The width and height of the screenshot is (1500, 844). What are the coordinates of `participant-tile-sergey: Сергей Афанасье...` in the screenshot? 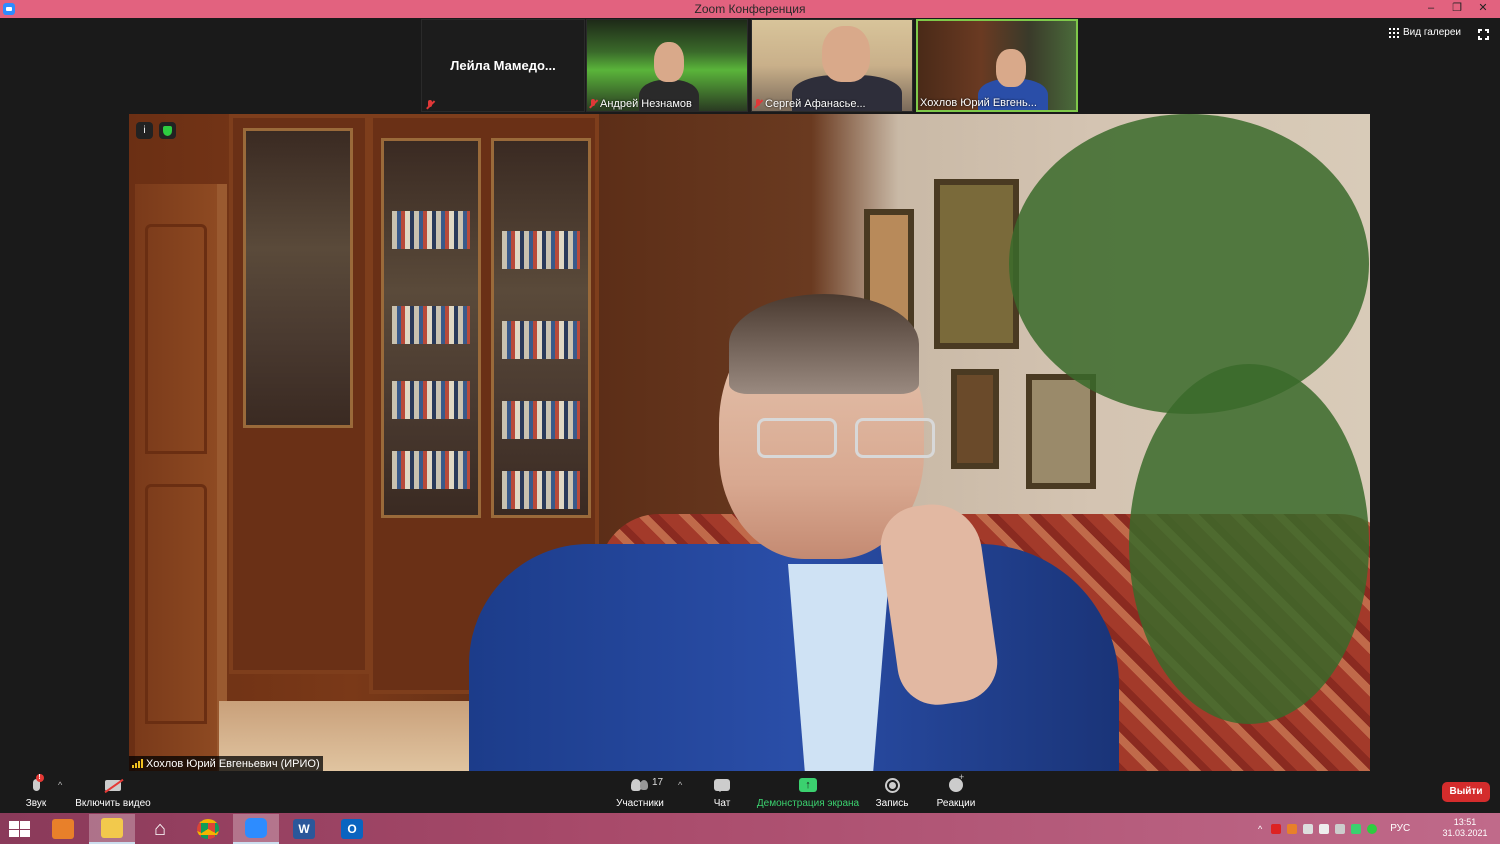 It's located at (832, 65).